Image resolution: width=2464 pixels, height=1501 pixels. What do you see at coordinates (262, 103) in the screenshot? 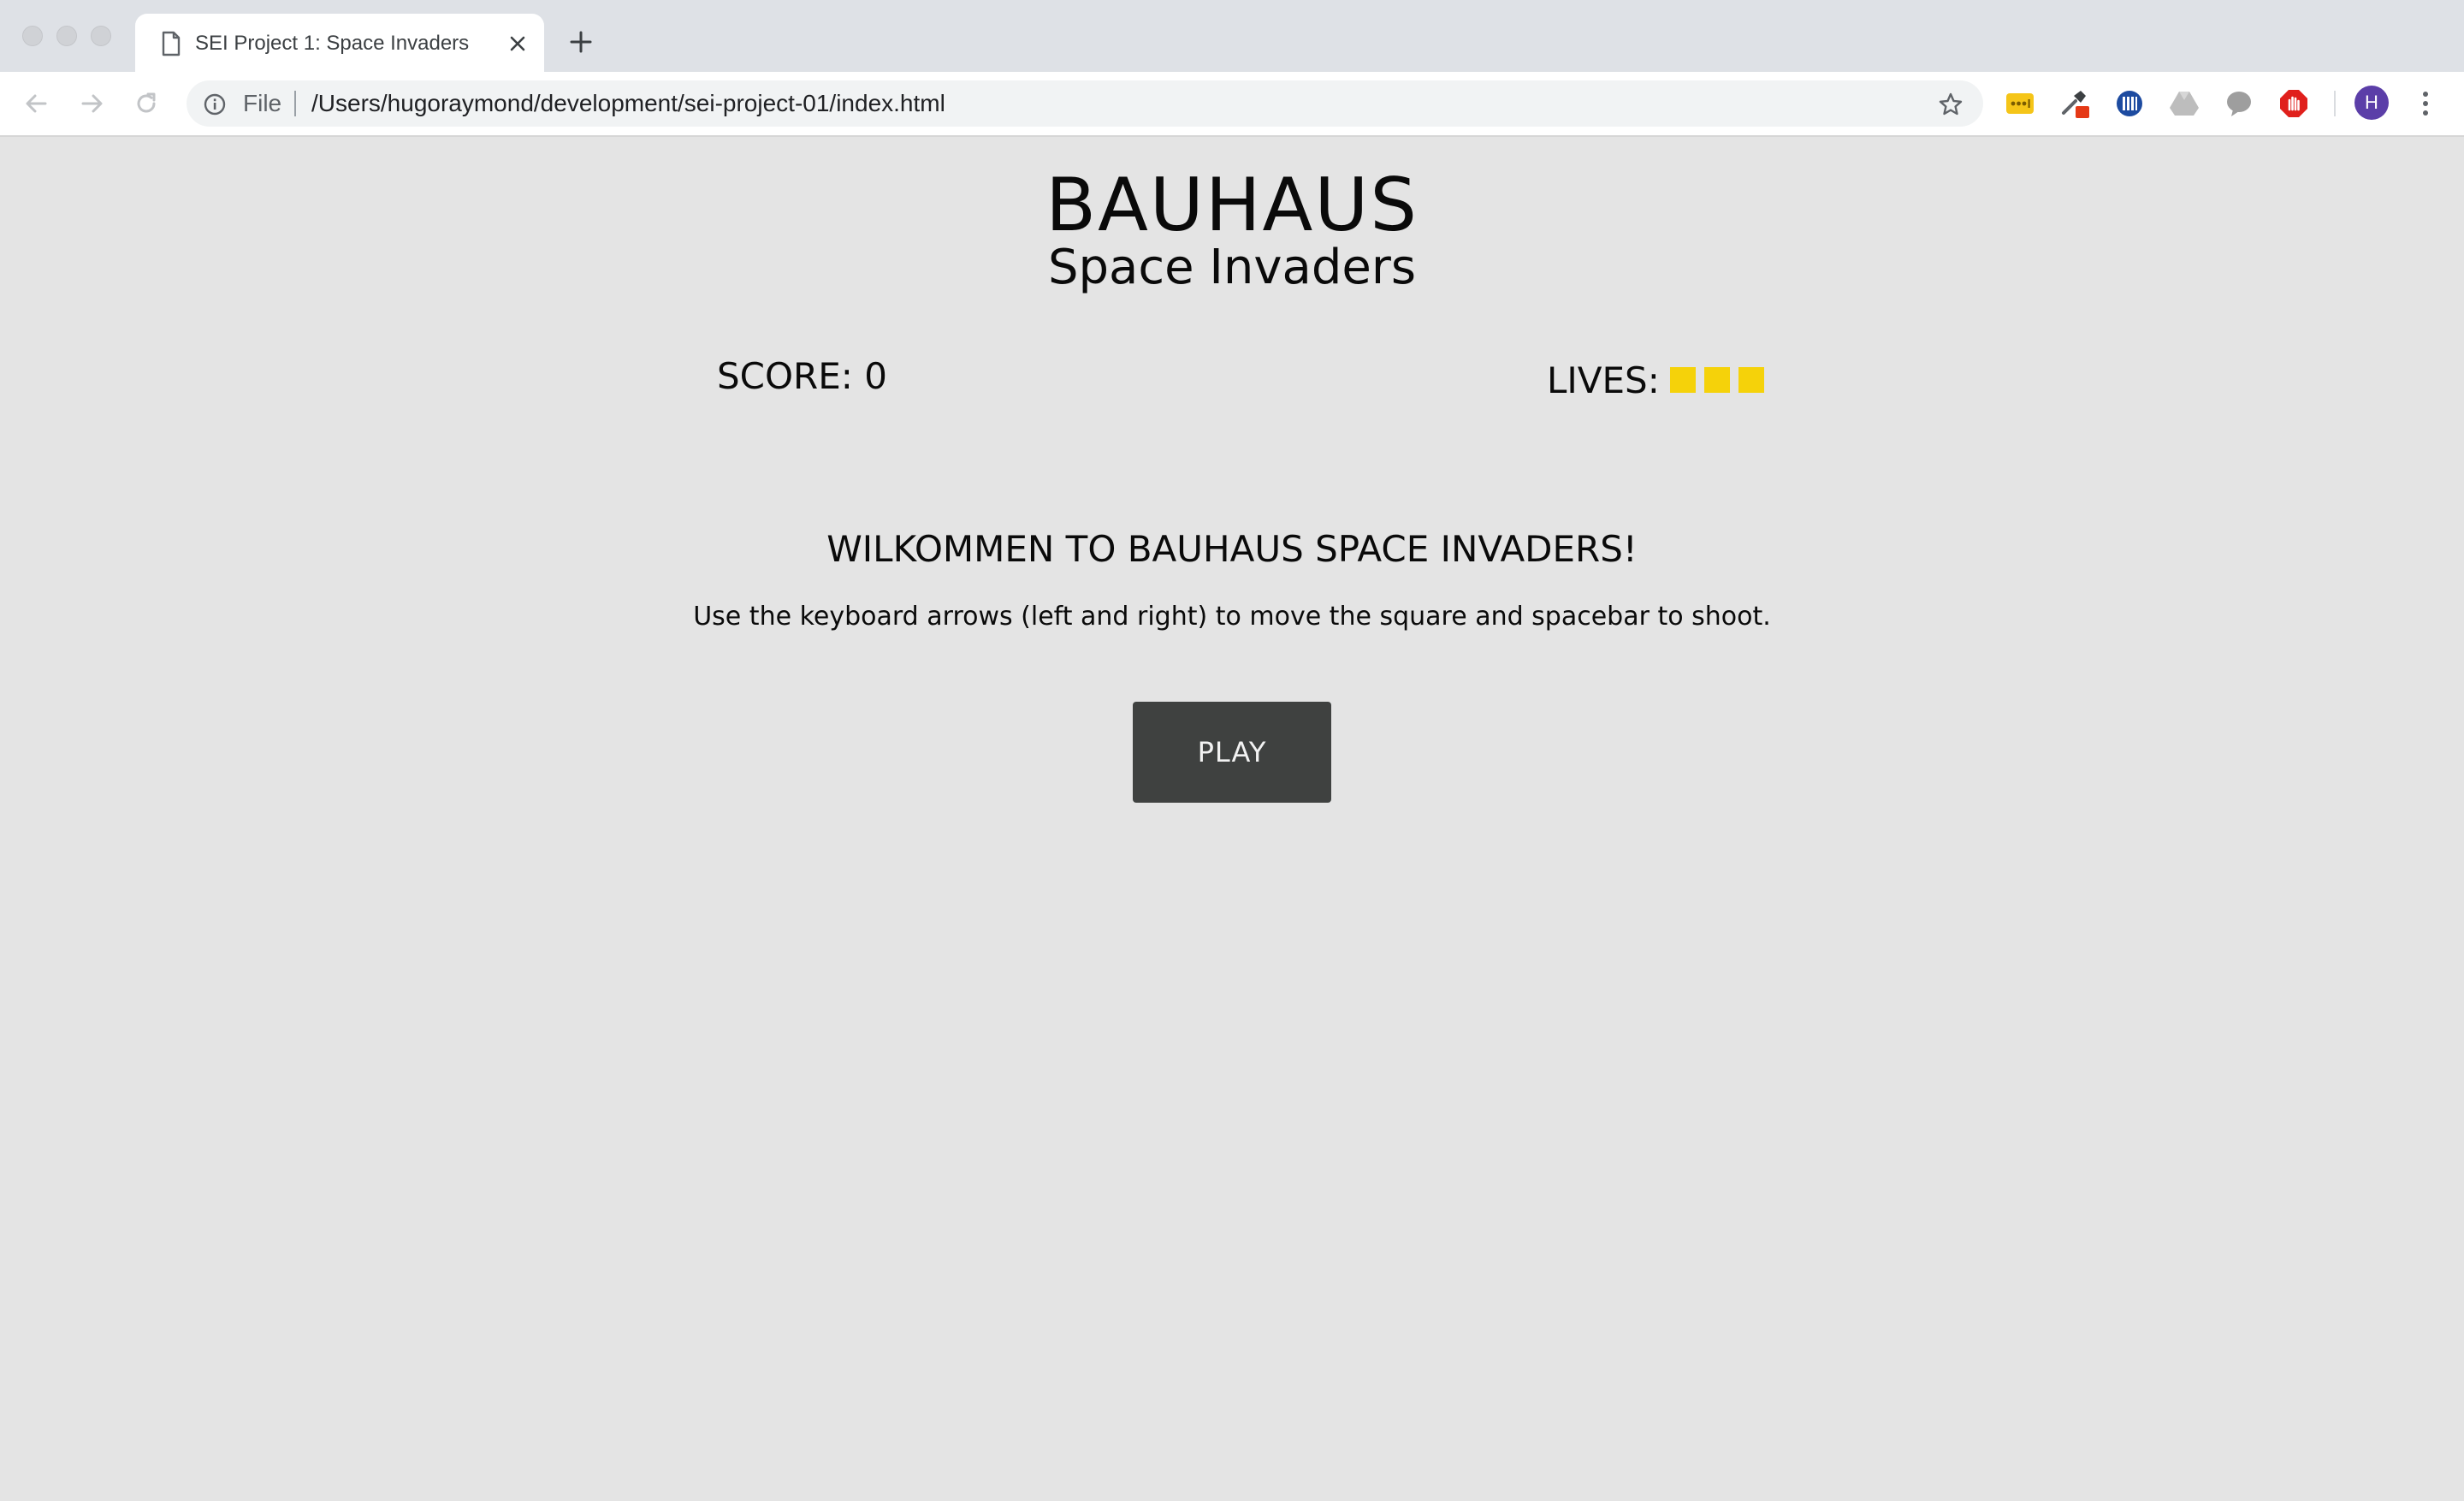
I see `url-scheme-label: File` at bounding box center [262, 103].